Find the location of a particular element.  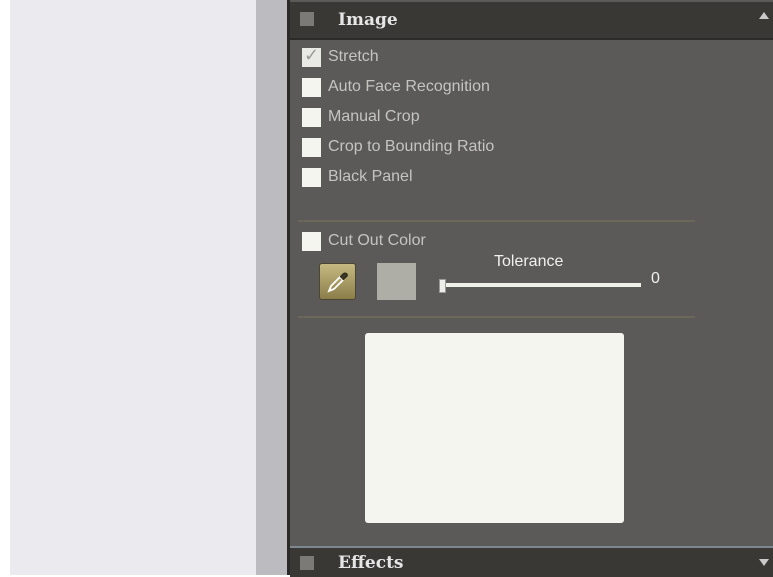

tolerance-slider-track is located at coordinates (541, 285).